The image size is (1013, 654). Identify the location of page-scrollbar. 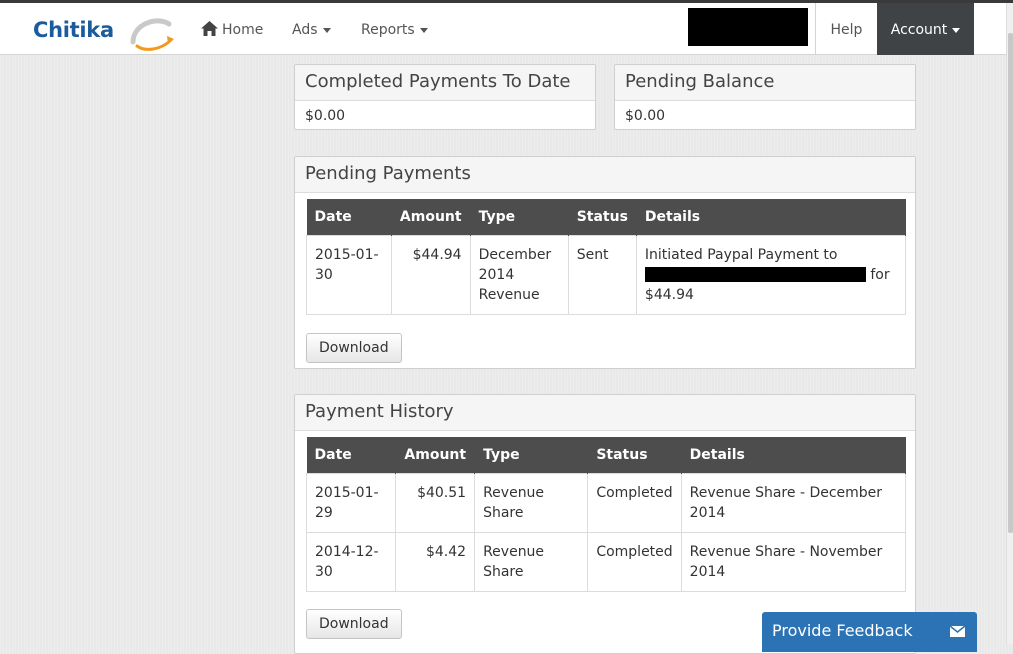
(1009, 323).